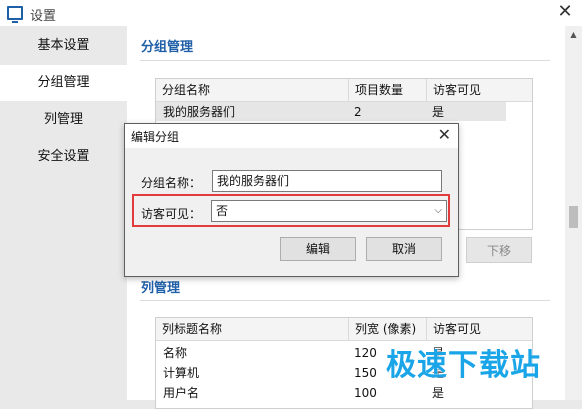  I want to click on vertical-scrollbar: ▲, so click(573, 213).